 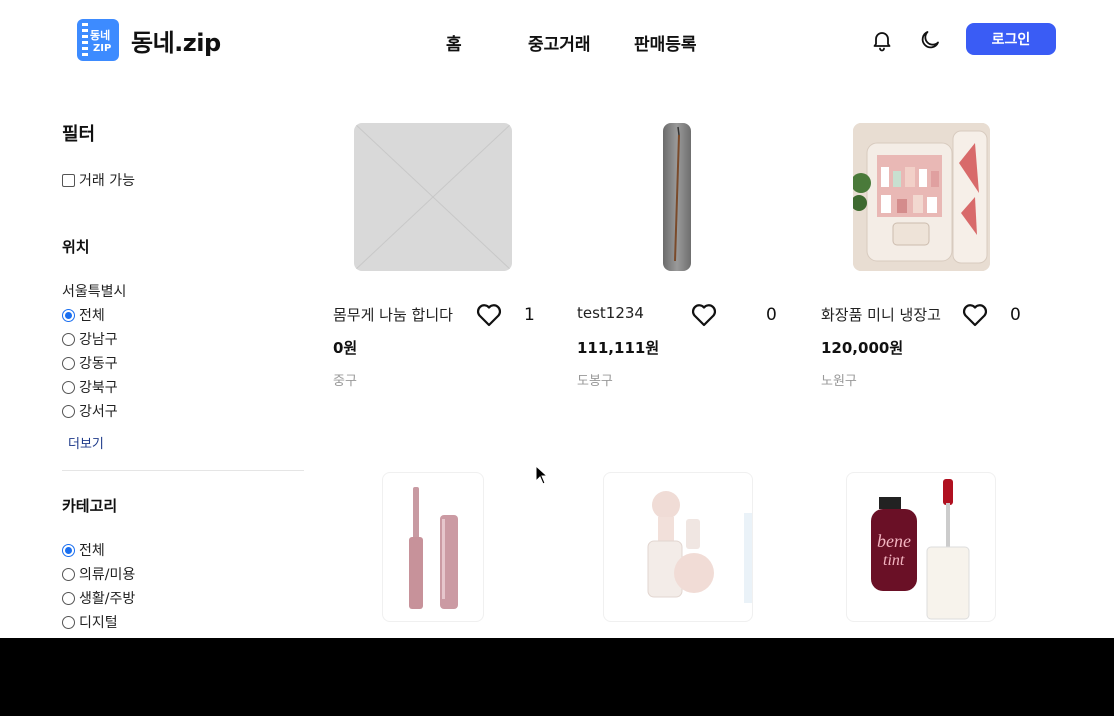 I want to click on checkbox-icon, so click(x=68, y=180).